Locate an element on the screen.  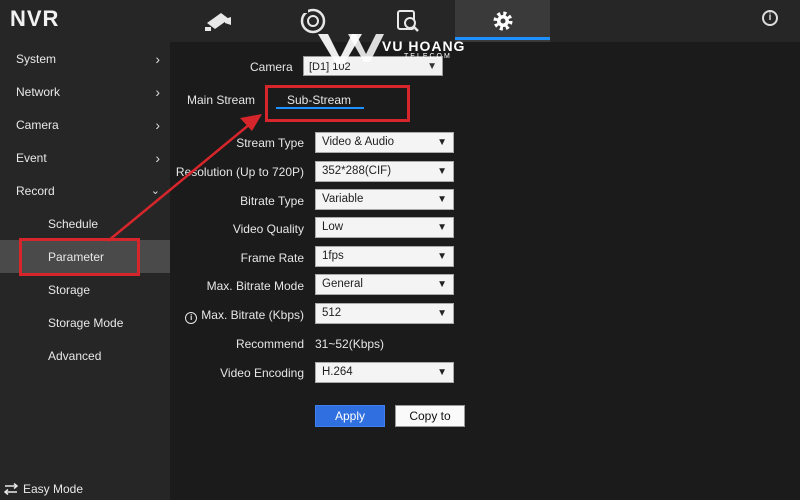
bitrate-type-label: Bitrate Type is located at coordinates (272, 201).